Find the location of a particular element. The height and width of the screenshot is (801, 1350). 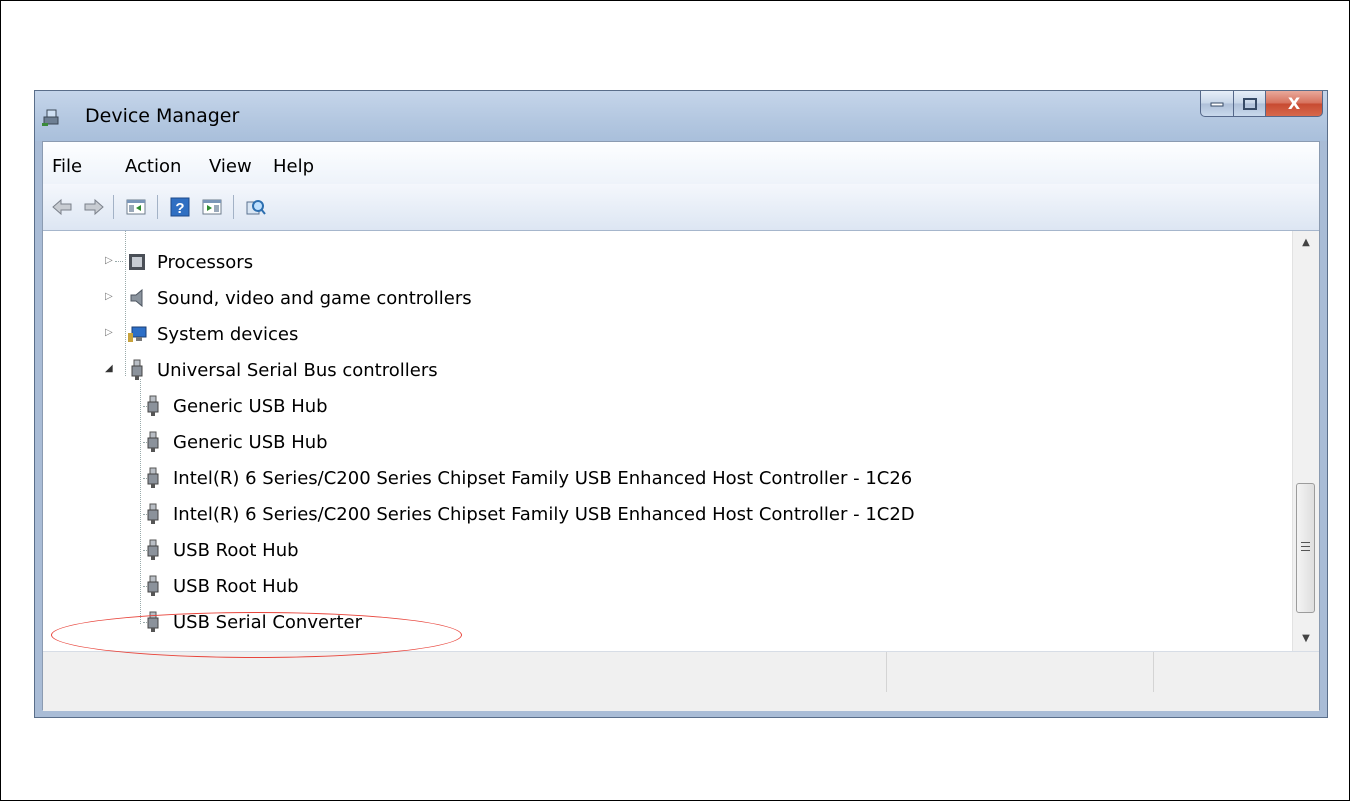

system-devices-icon is located at coordinates (137, 334).